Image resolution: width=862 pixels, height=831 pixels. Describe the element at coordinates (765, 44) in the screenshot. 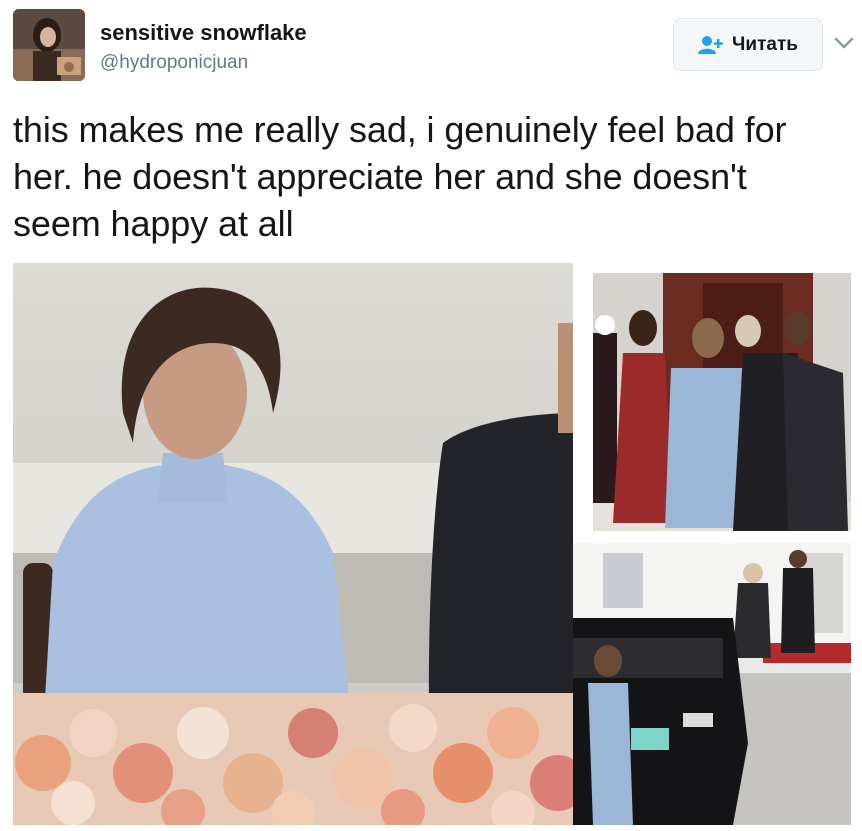

I see `follow-button-label: Читать` at that location.